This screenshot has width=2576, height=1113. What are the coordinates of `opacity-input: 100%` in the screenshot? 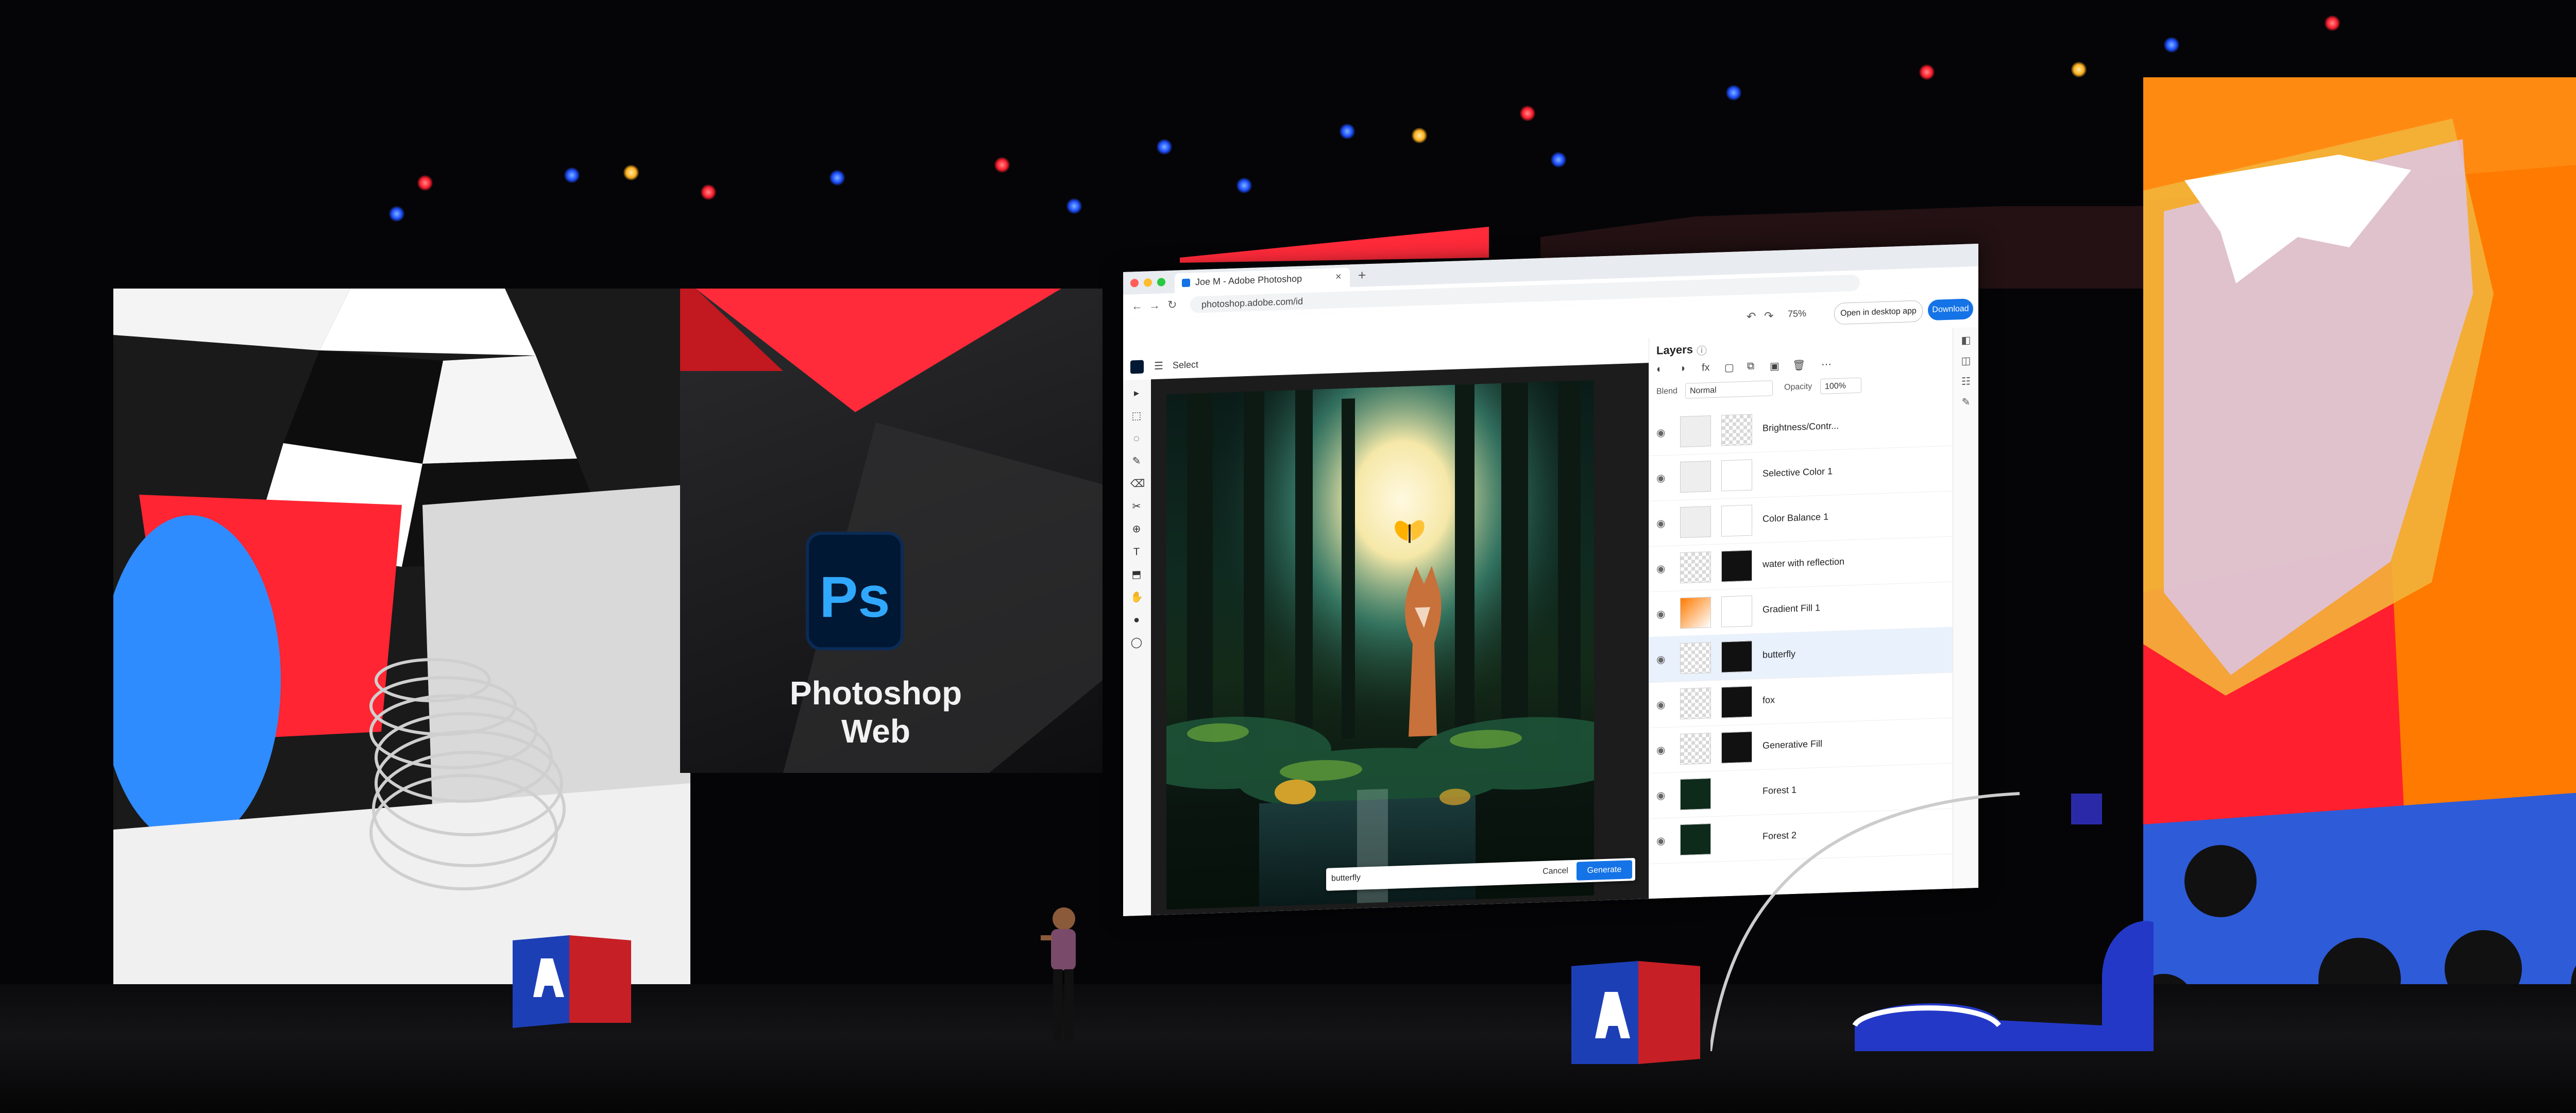 It's located at (1840, 386).